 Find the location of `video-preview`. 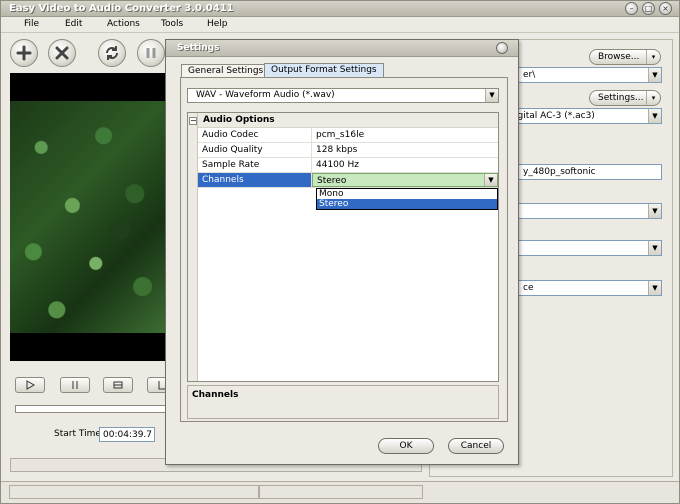

video-preview is located at coordinates (88, 217).